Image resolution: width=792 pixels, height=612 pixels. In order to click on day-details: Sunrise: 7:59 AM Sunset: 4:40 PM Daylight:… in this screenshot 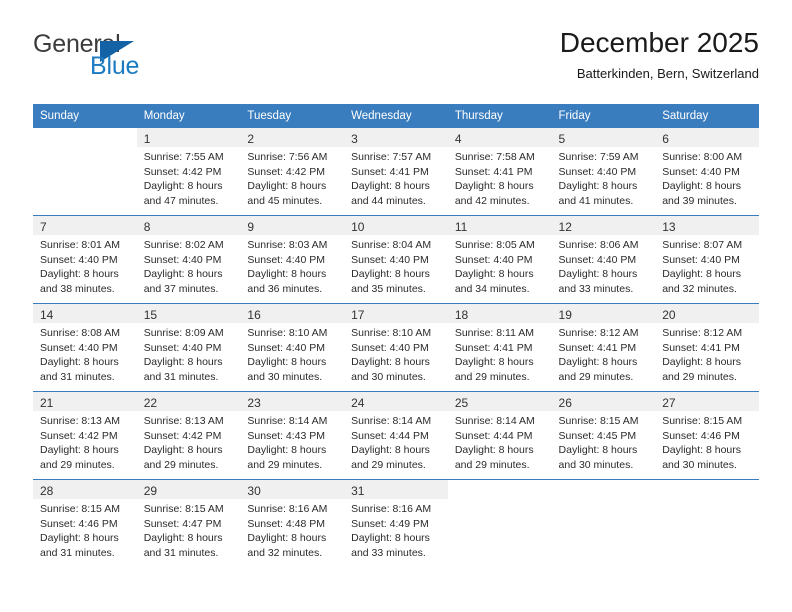, I will do `click(604, 177)`.